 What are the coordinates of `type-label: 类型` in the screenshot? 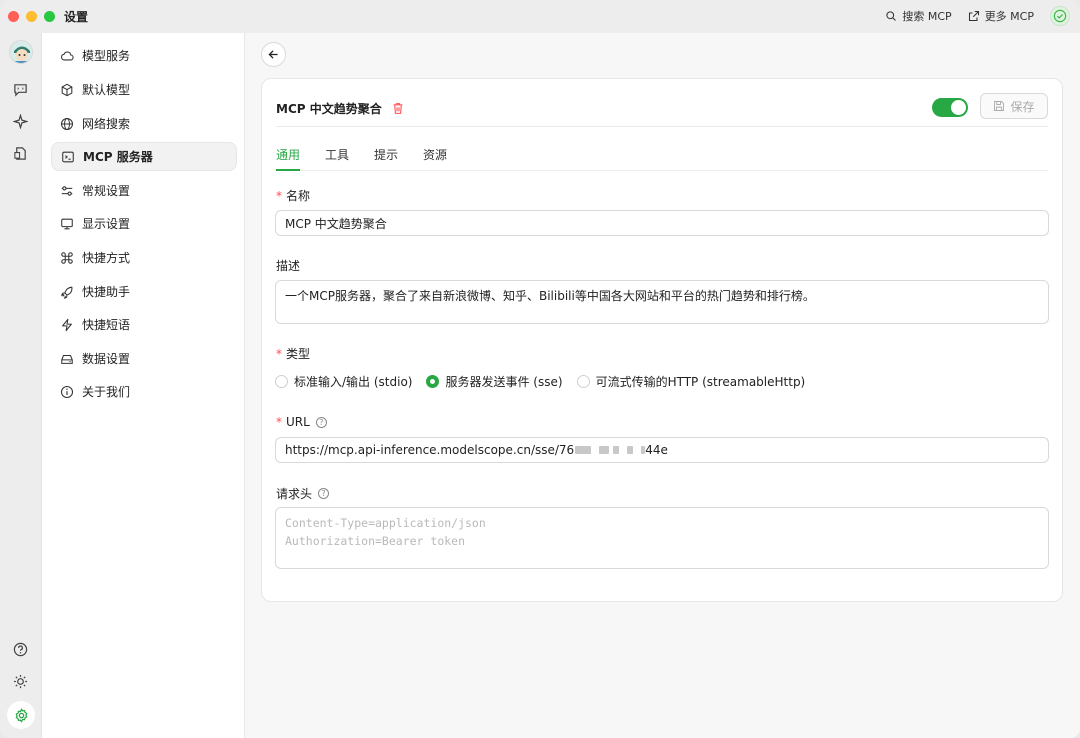 It's located at (298, 354).